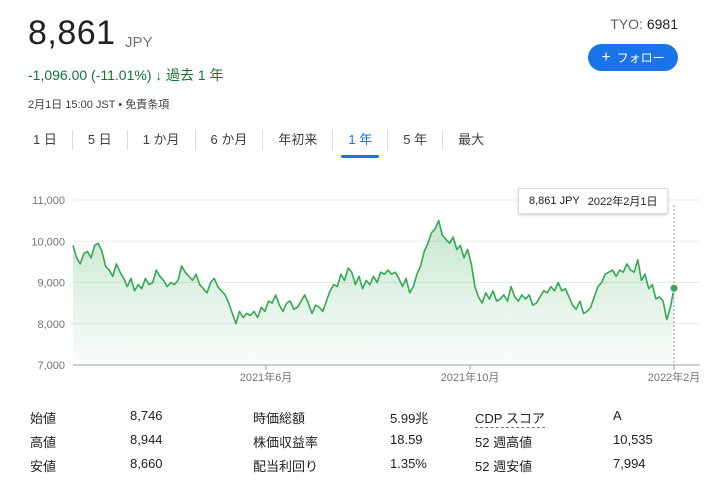  I want to click on ticker-exchange: TYO:, so click(626, 24).